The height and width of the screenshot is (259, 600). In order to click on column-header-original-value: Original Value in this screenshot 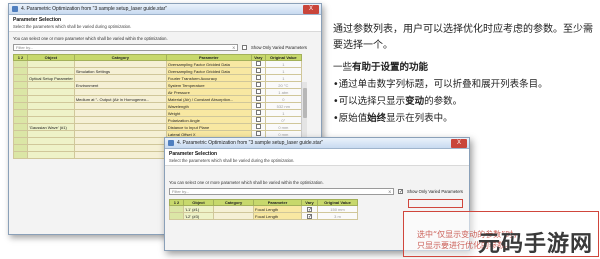, I will do `click(283, 57)`.